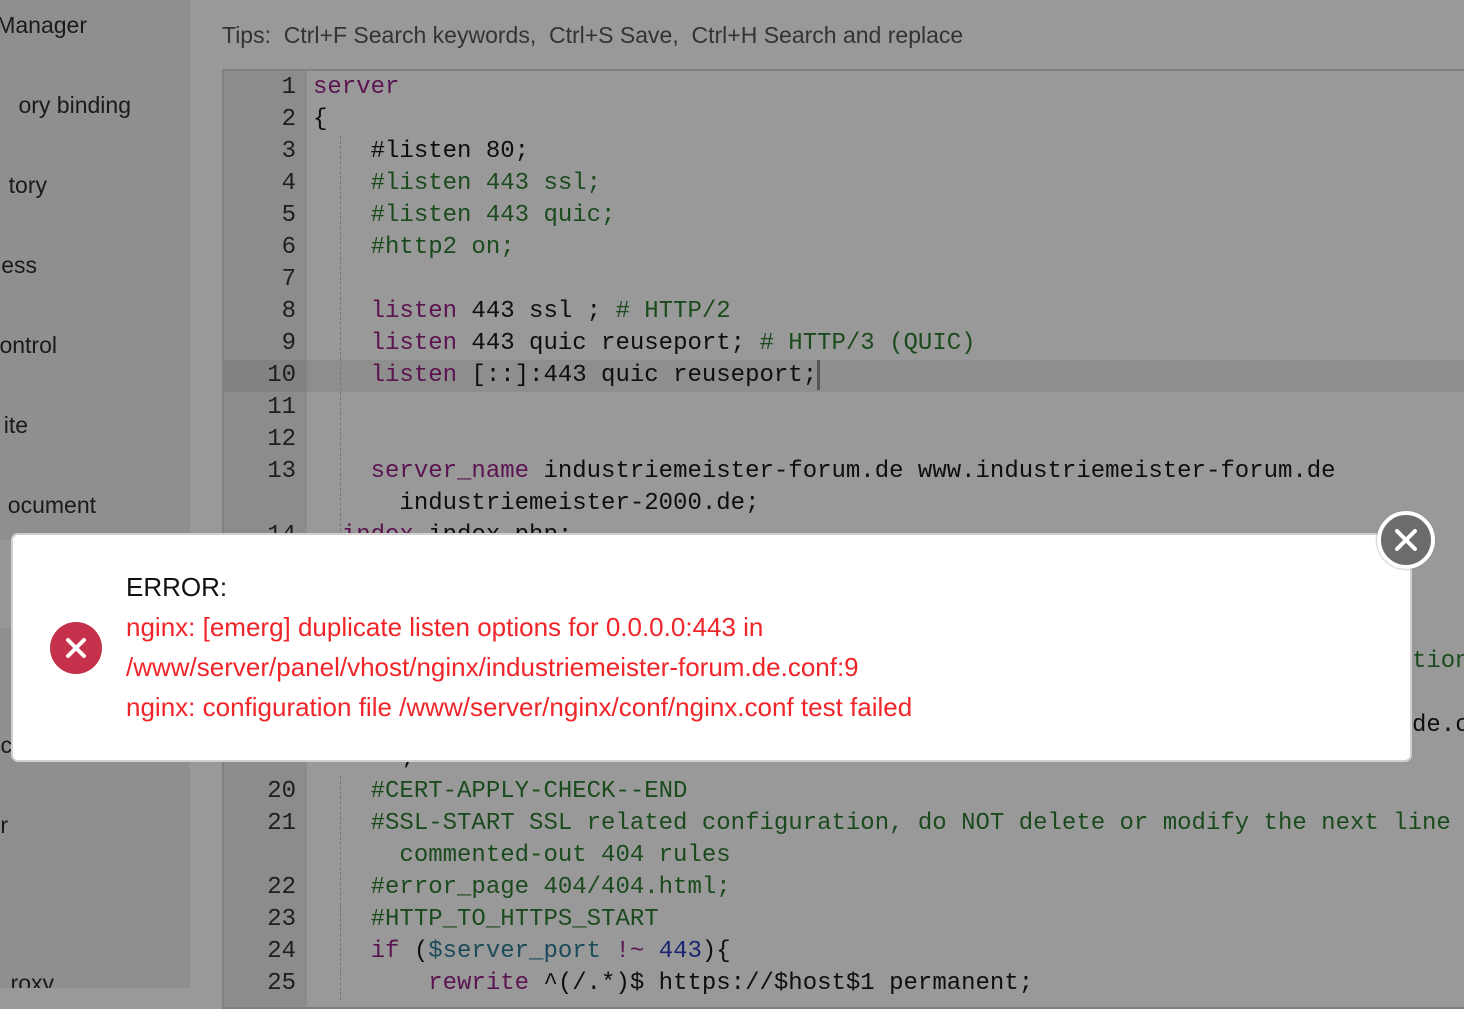  I want to click on code-token: !~, so click(630, 951).